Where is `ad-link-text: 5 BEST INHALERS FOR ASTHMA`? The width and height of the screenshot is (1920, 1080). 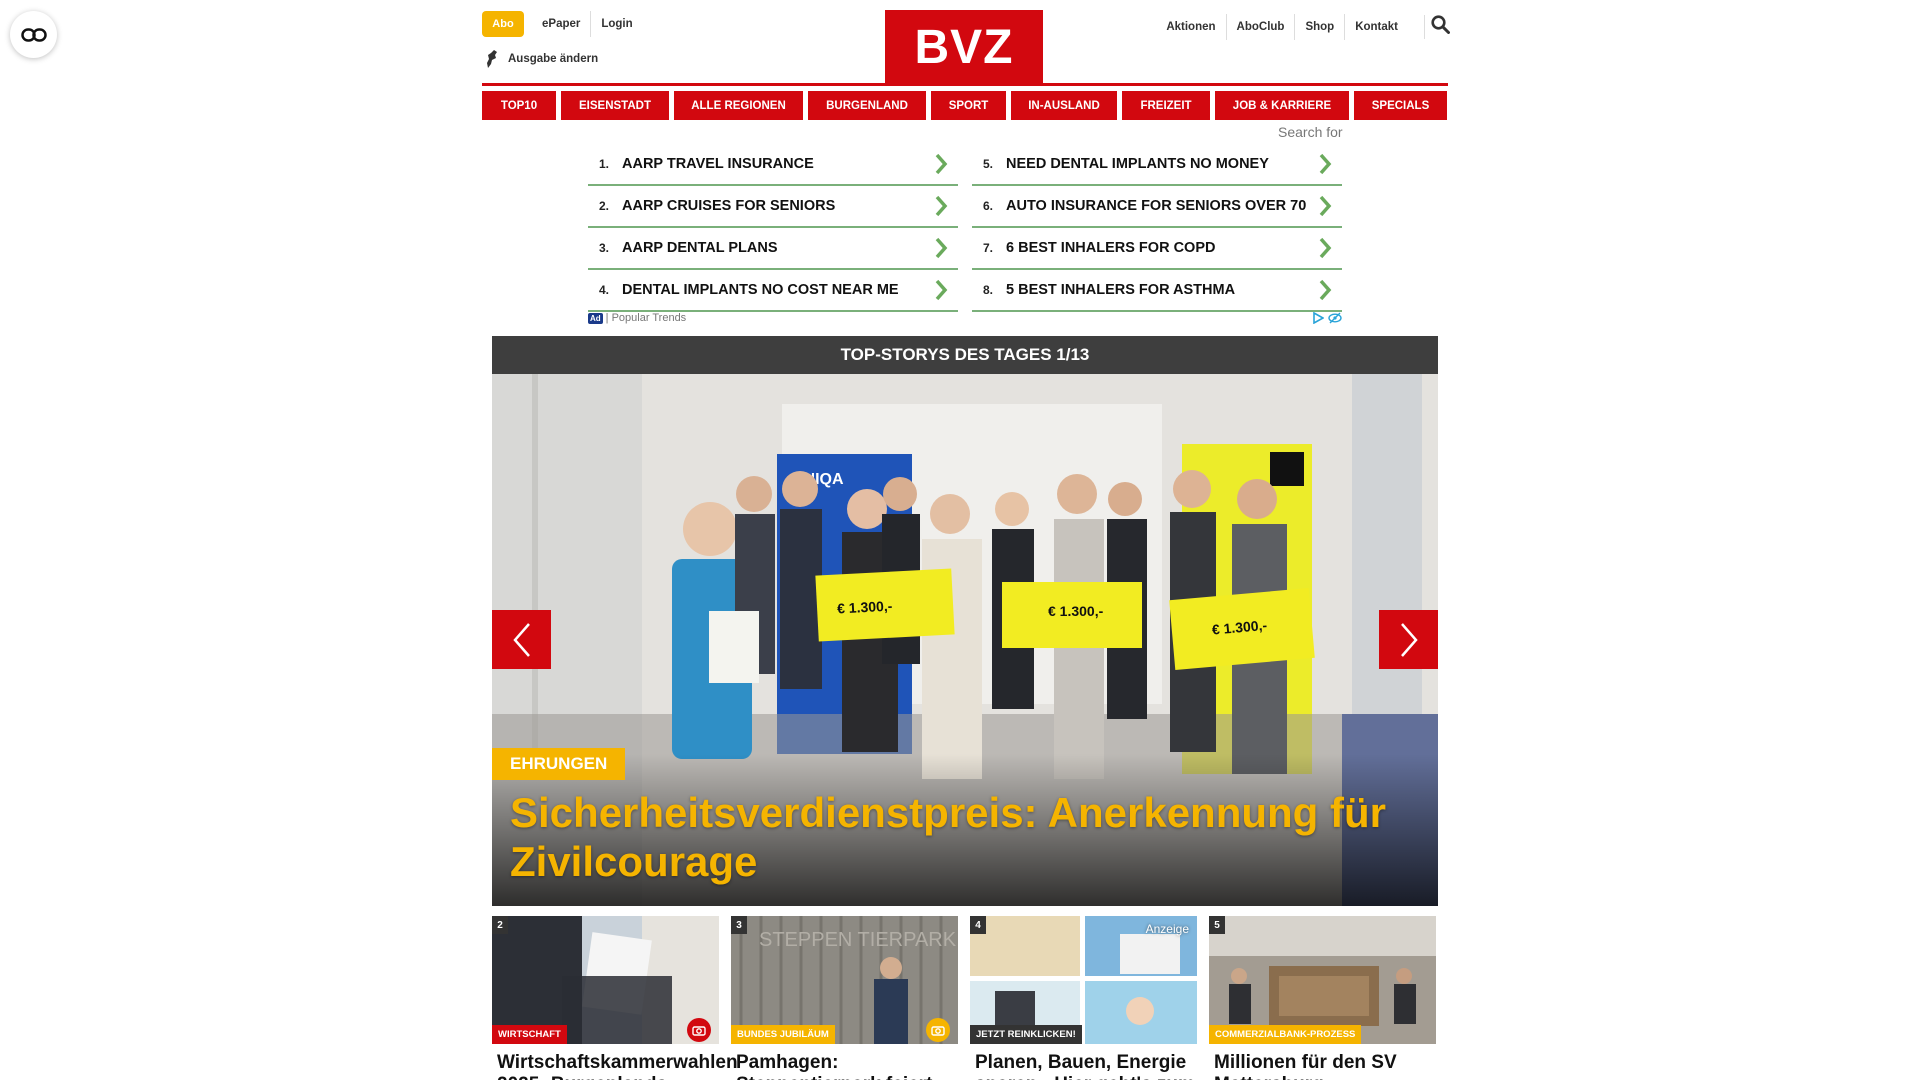 ad-link-text: 5 BEST INHALERS FOR ASTHMA is located at coordinates (1121, 290).